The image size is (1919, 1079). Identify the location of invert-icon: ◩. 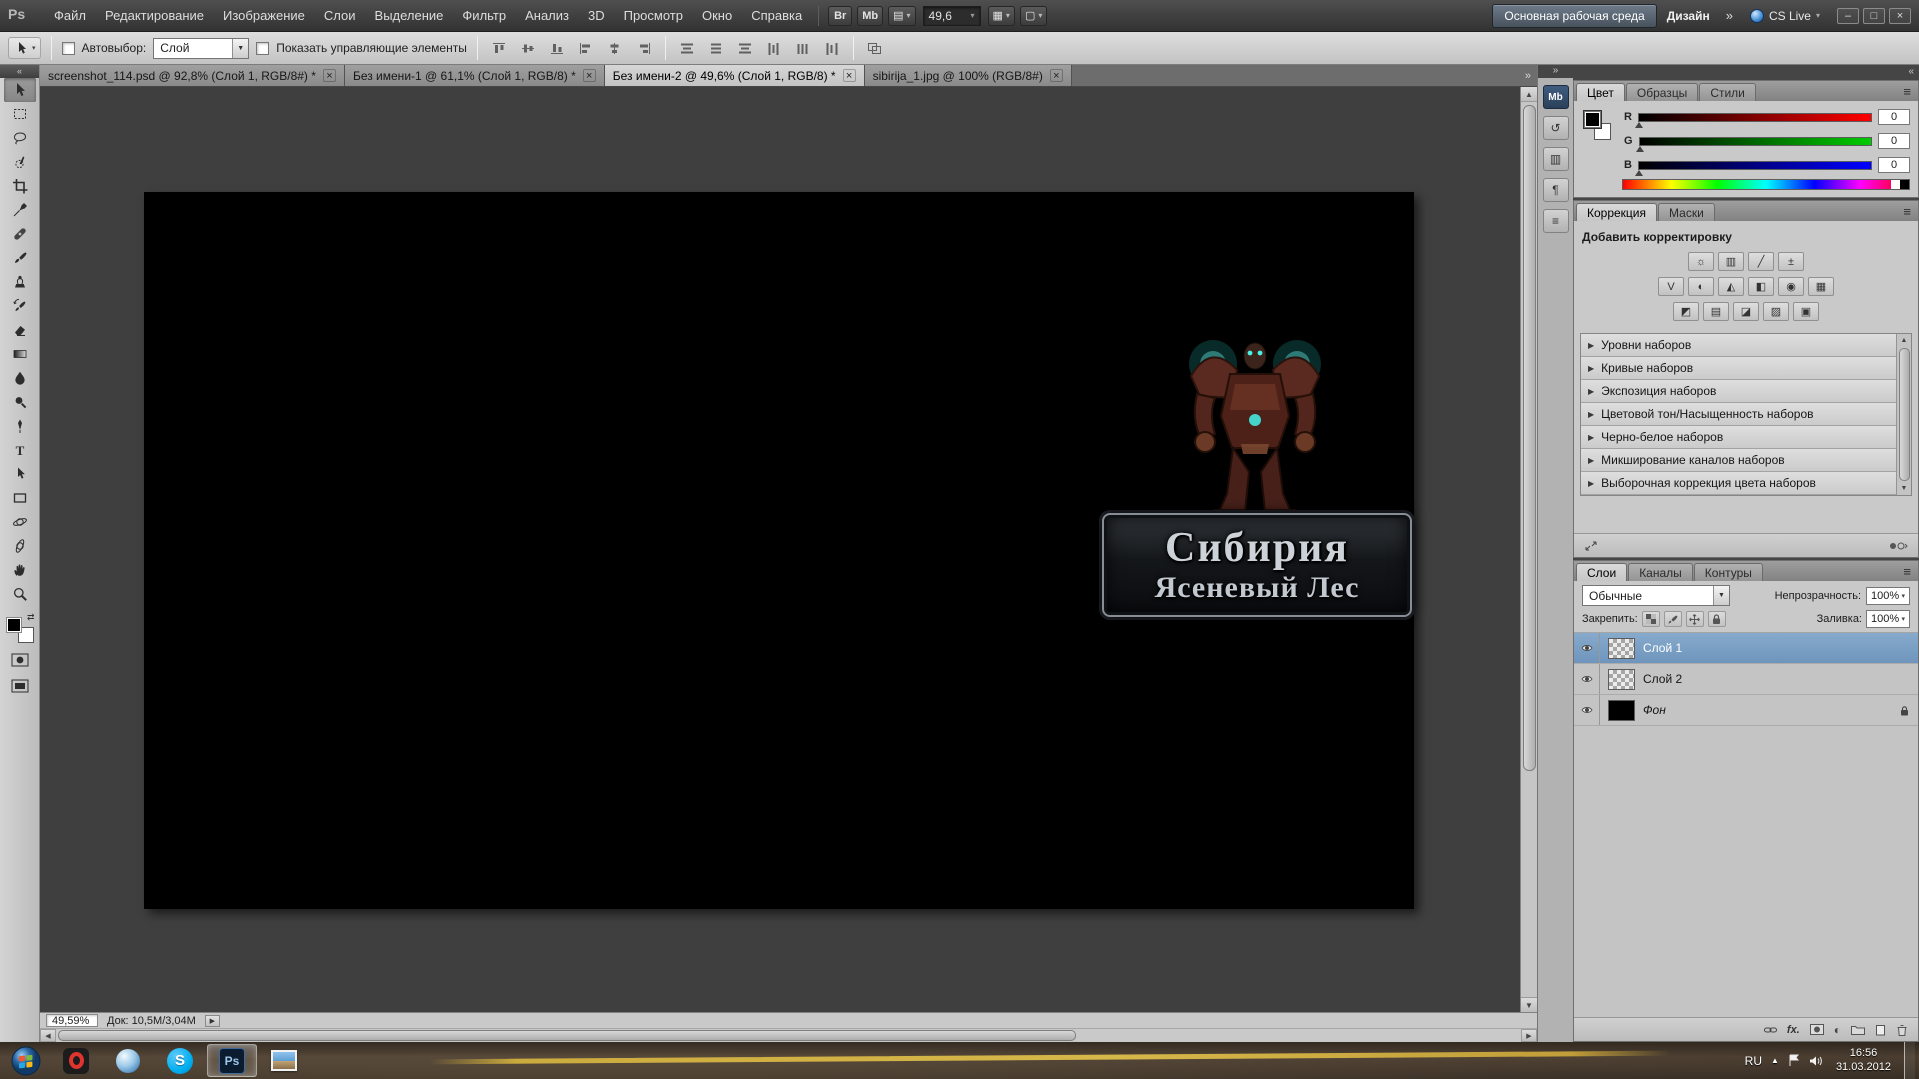
(1686, 311).